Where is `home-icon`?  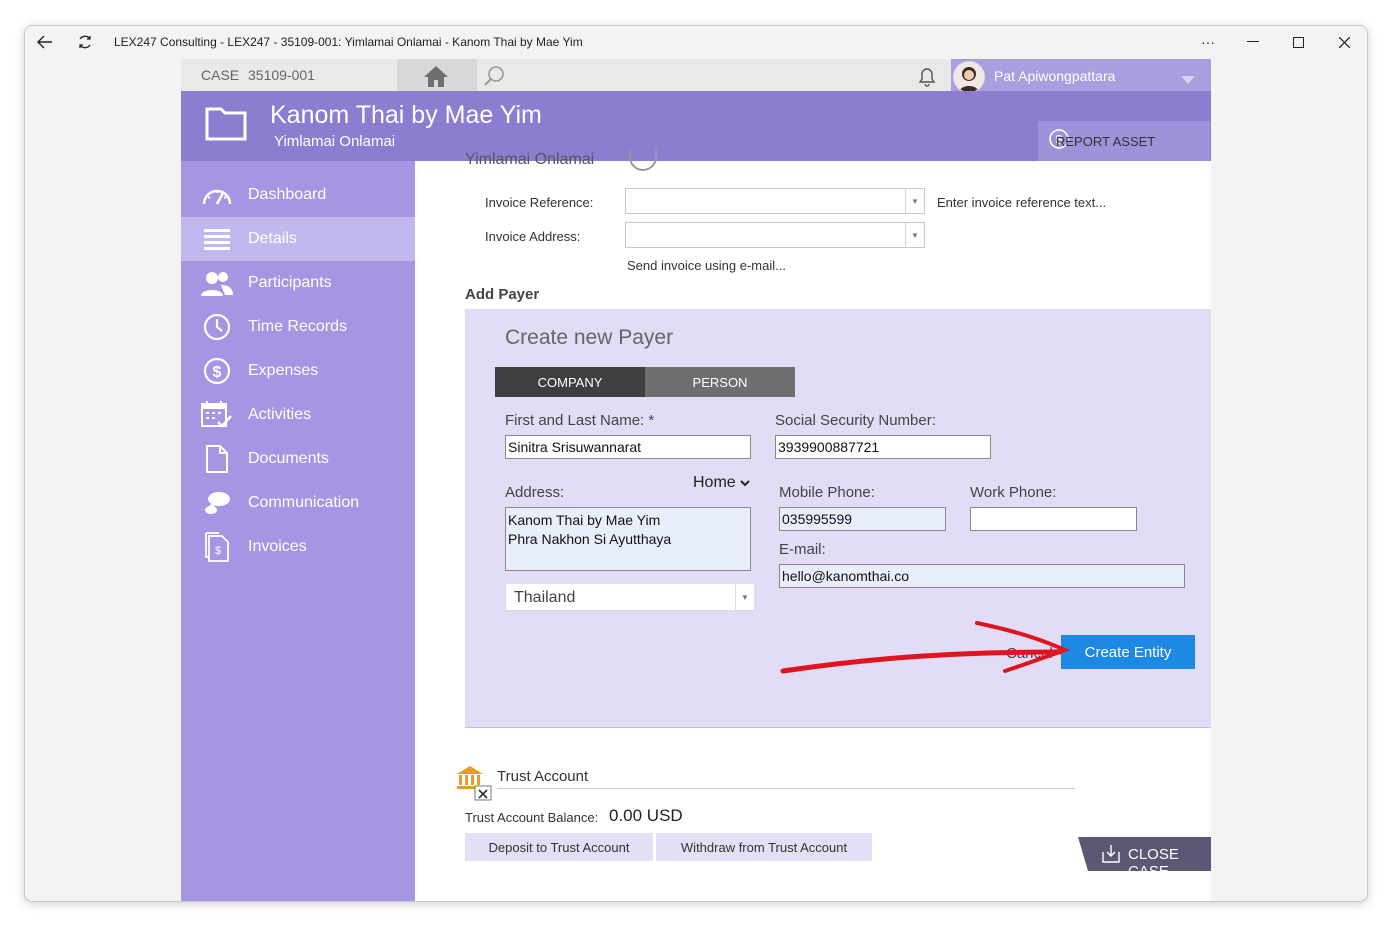
home-icon is located at coordinates (436, 78).